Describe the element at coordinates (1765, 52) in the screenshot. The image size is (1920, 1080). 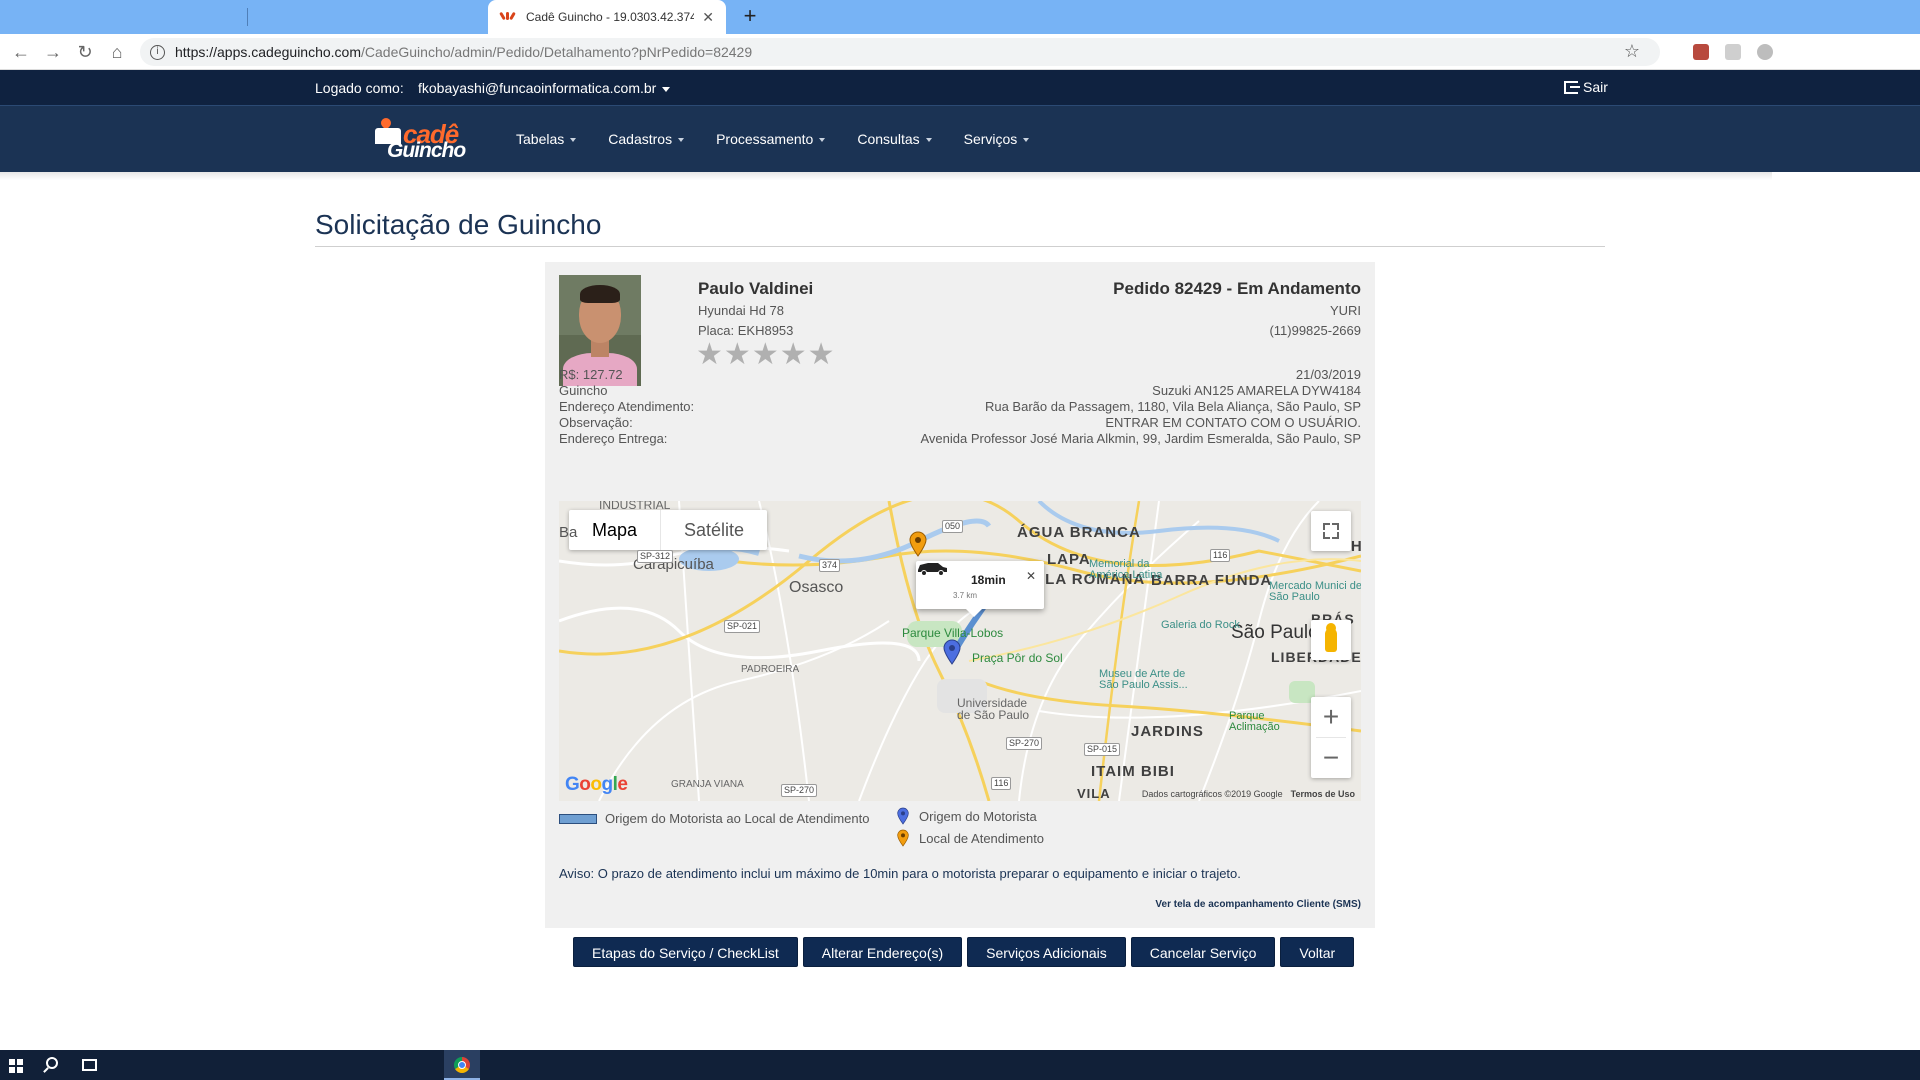
I see `profile-extension-icon` at that location.